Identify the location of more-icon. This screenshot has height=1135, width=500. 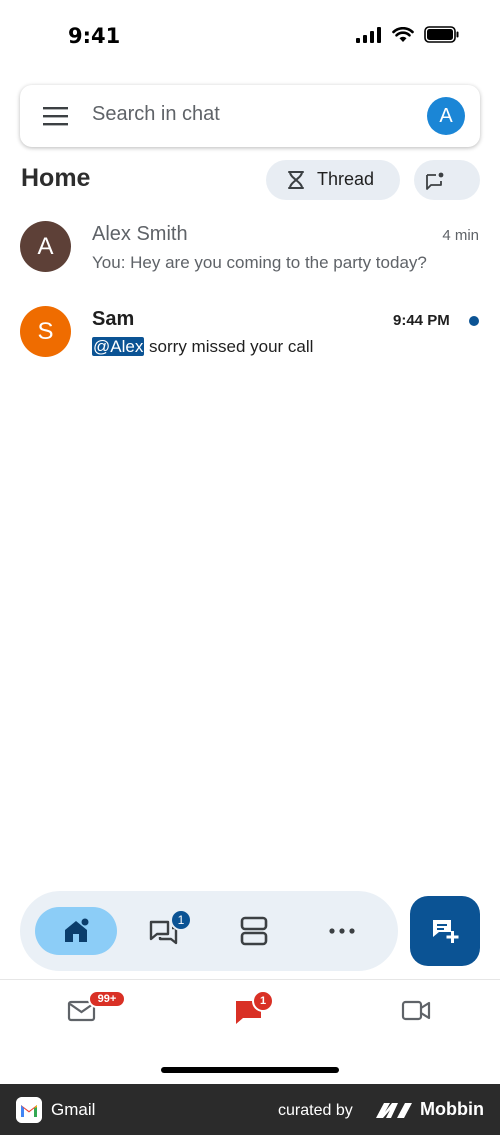
(342, 931).